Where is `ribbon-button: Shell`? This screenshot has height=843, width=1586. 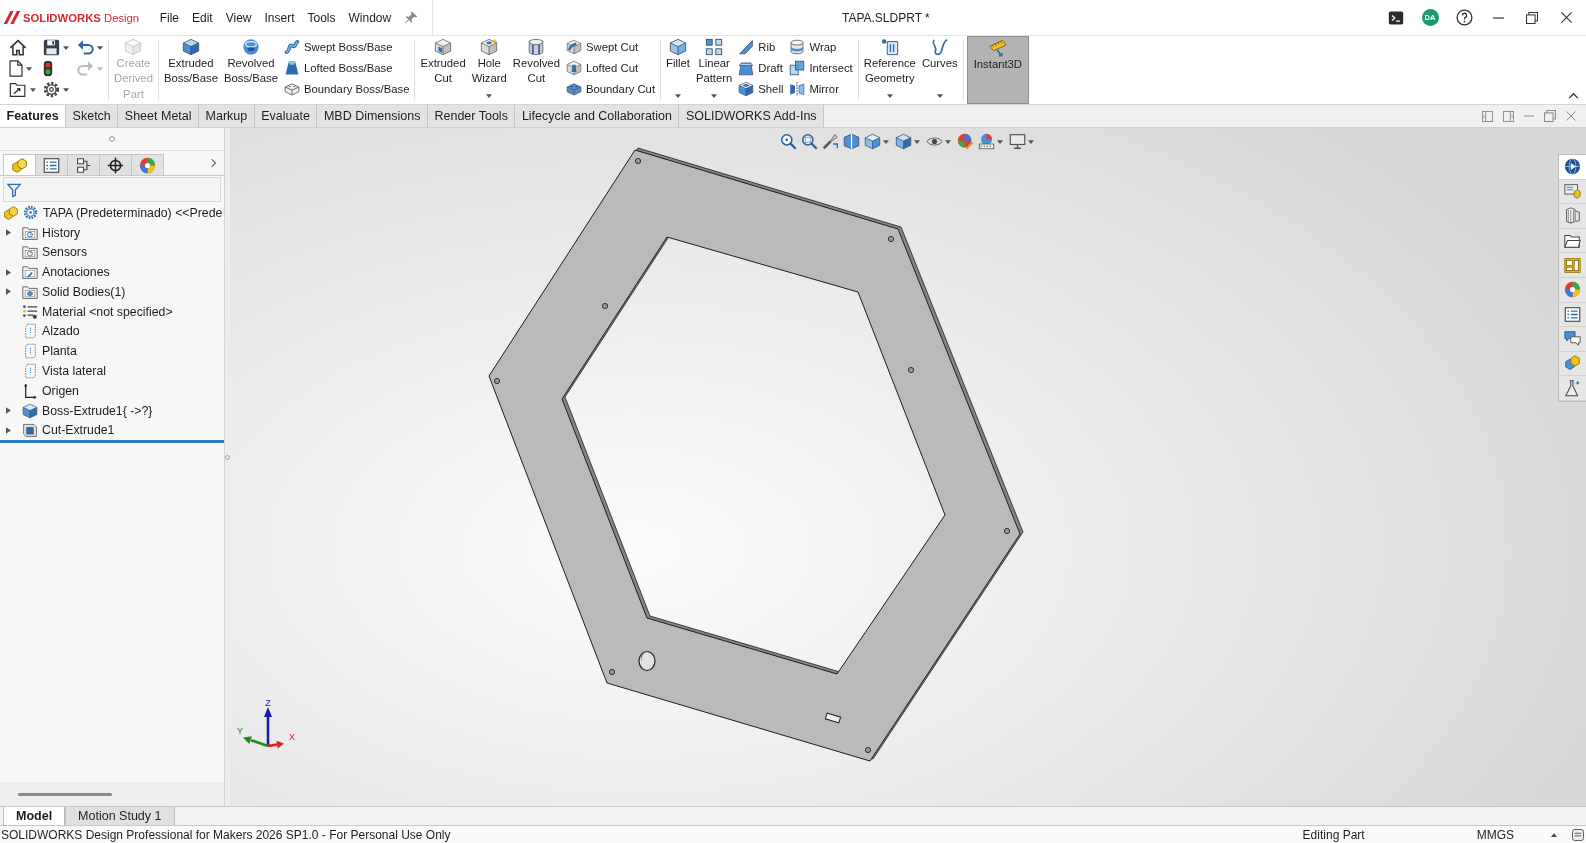 ribbon-button: Shell is located at coordinates (761, 88).